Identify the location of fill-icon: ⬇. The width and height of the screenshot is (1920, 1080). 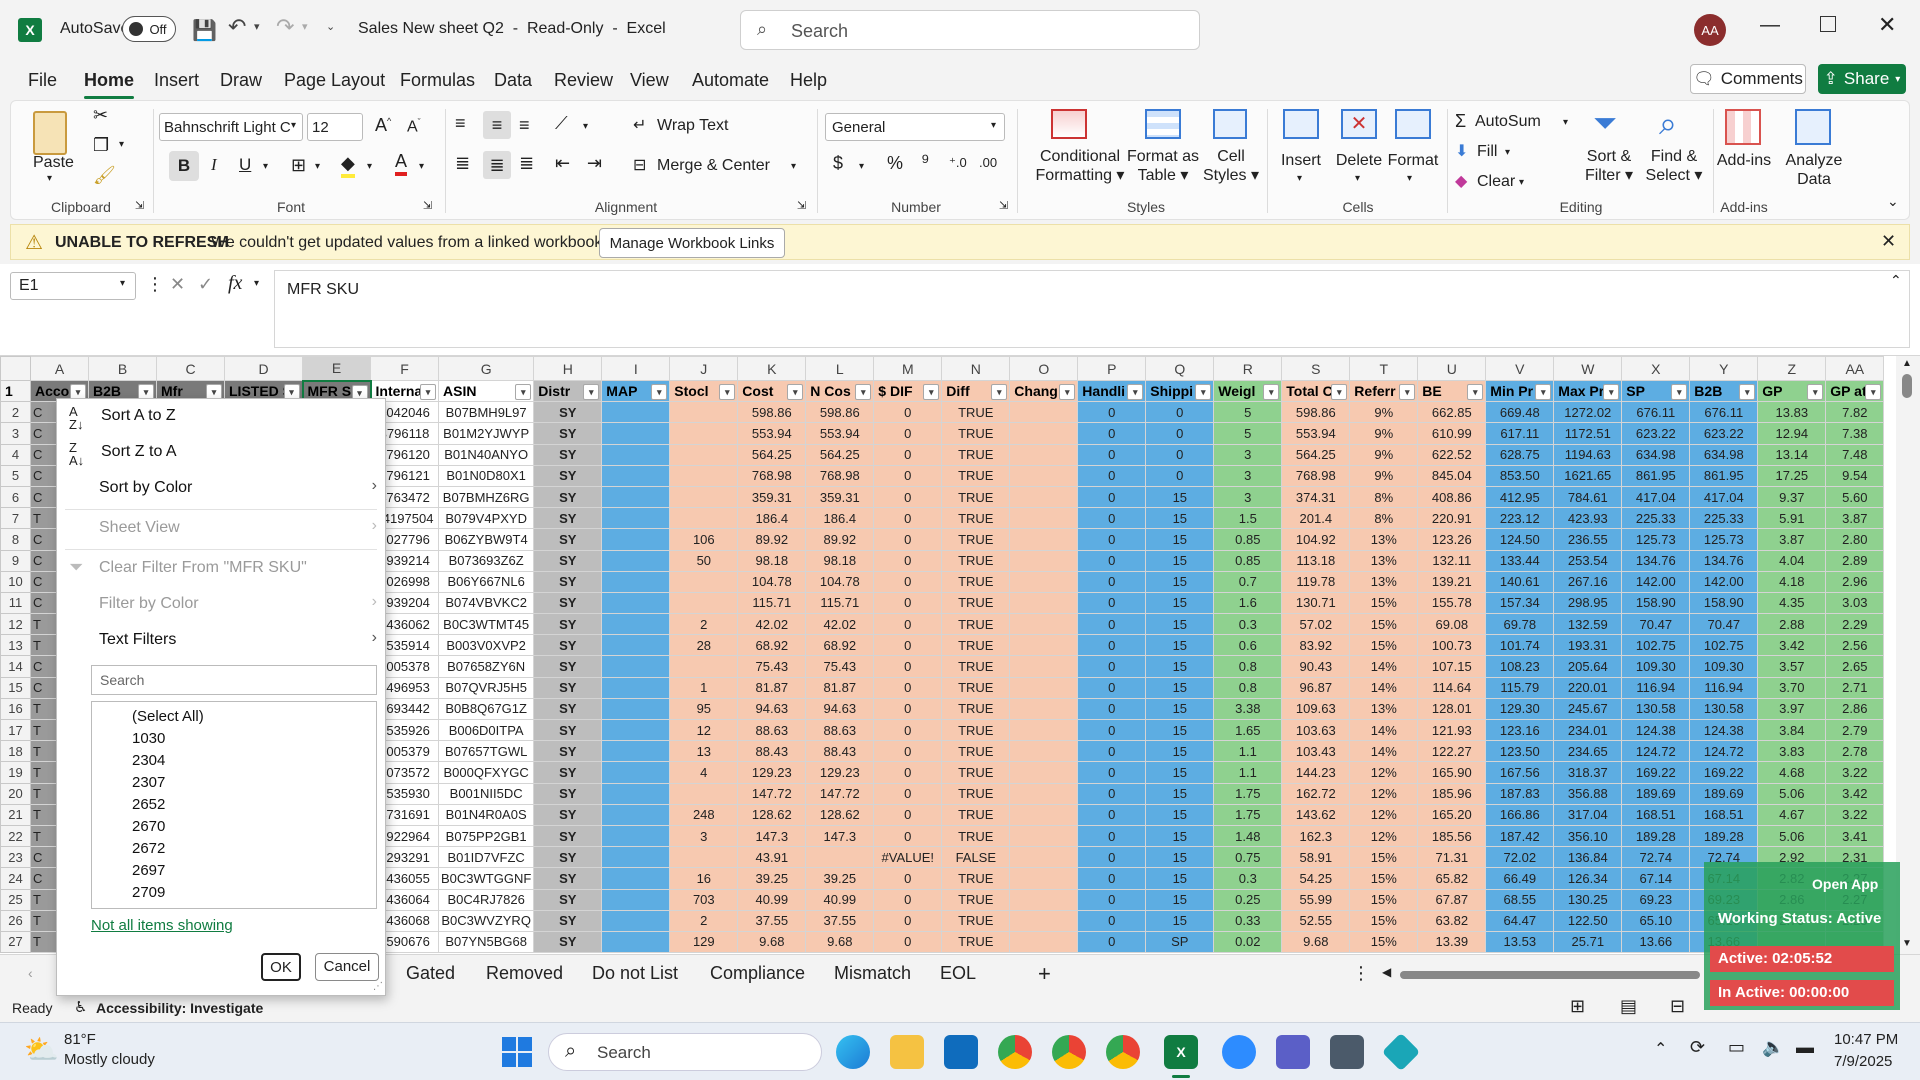
(1461, 151).